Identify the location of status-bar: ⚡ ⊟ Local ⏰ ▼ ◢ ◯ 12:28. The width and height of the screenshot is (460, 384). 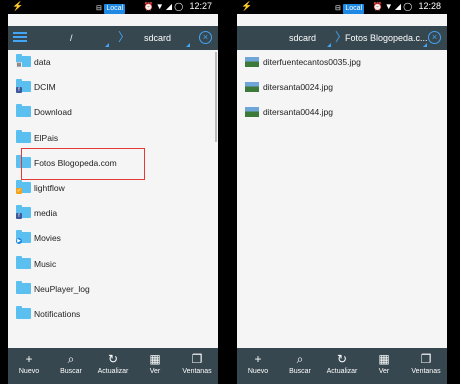
(342, 7).